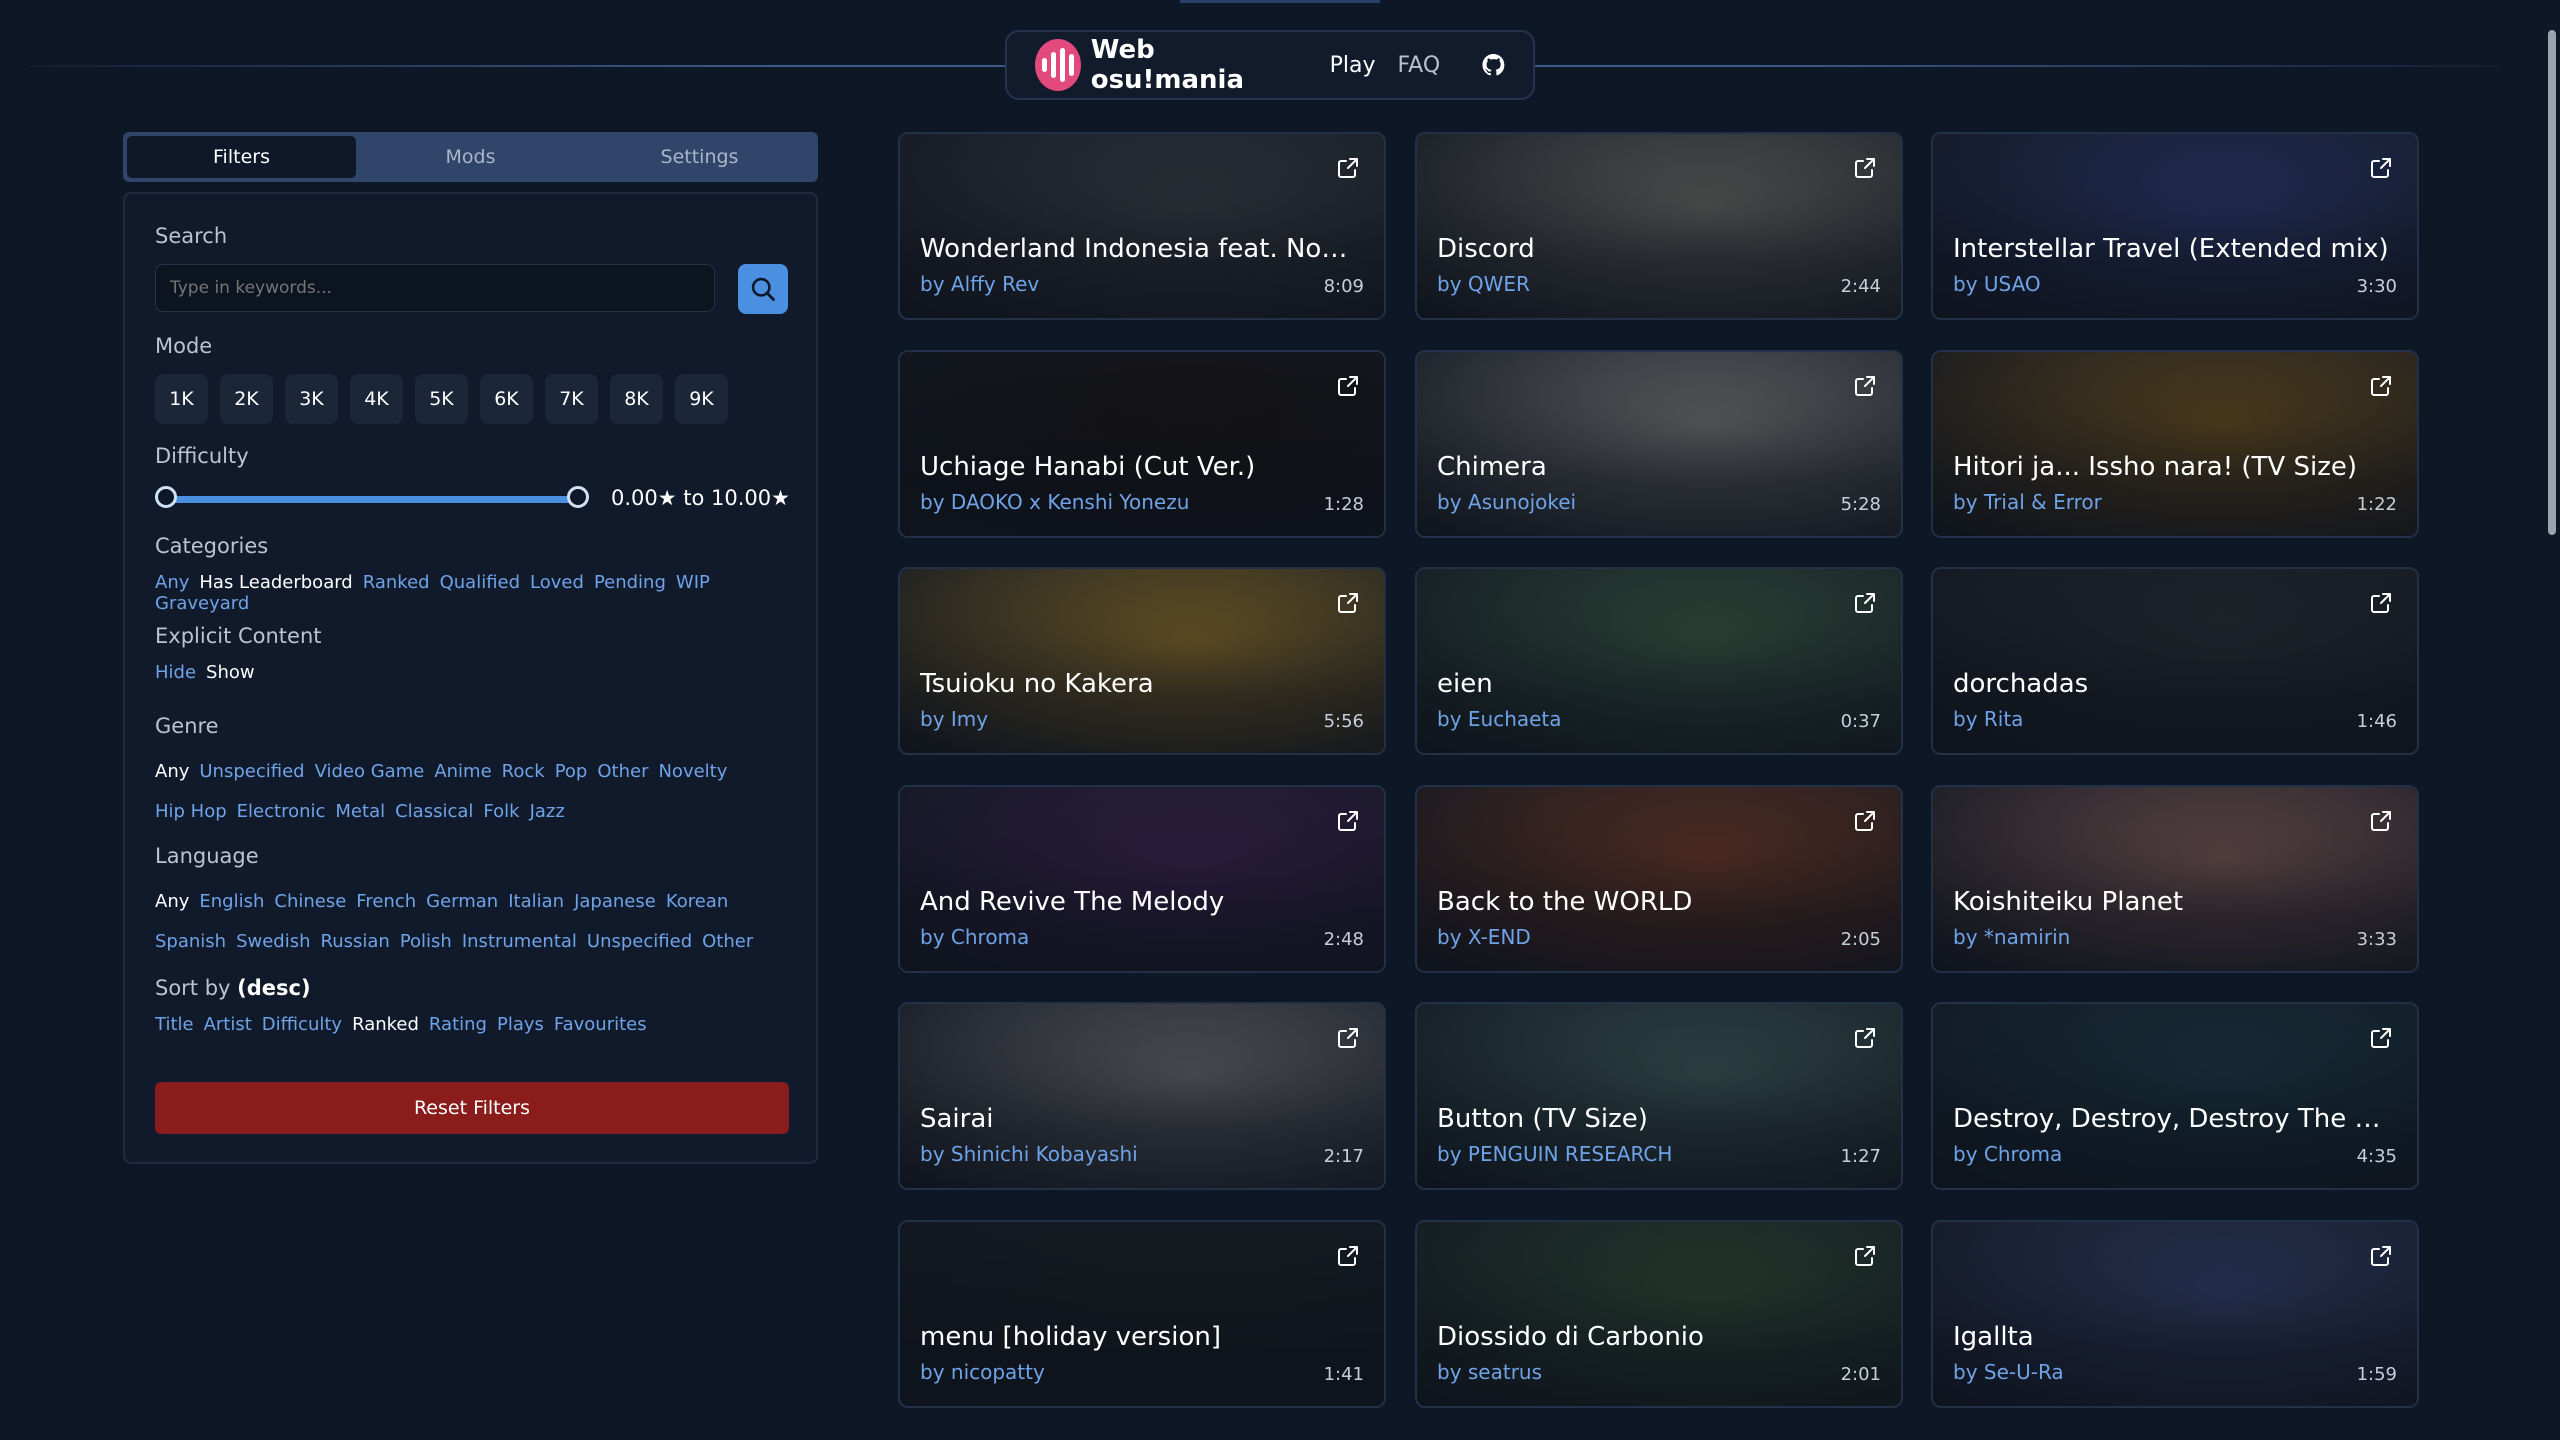 The height and width of the screenshot is (1440, 2560). Describe the element at coordinates (519, 942) in the screenshot. I see `language-option: Instrumental` at that location.